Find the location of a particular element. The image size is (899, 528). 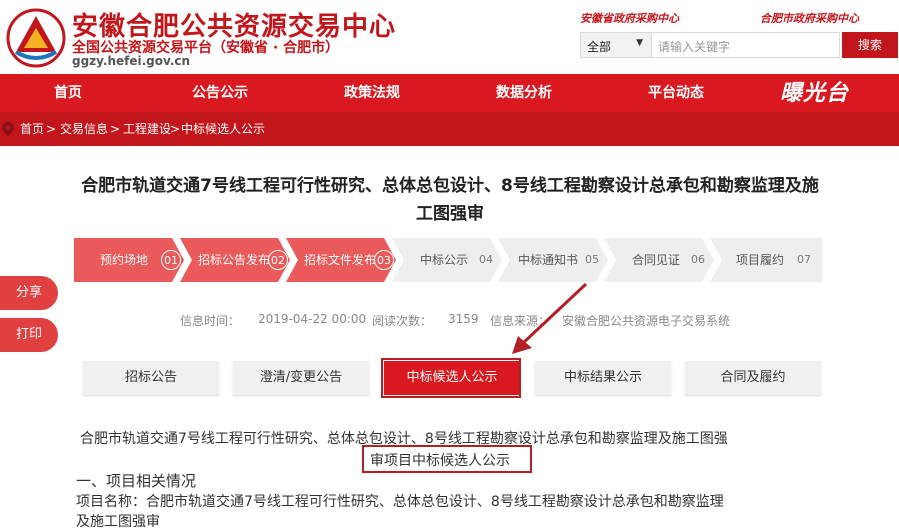

search-input: 请输入关键字 is located at coordinates (746, 45).